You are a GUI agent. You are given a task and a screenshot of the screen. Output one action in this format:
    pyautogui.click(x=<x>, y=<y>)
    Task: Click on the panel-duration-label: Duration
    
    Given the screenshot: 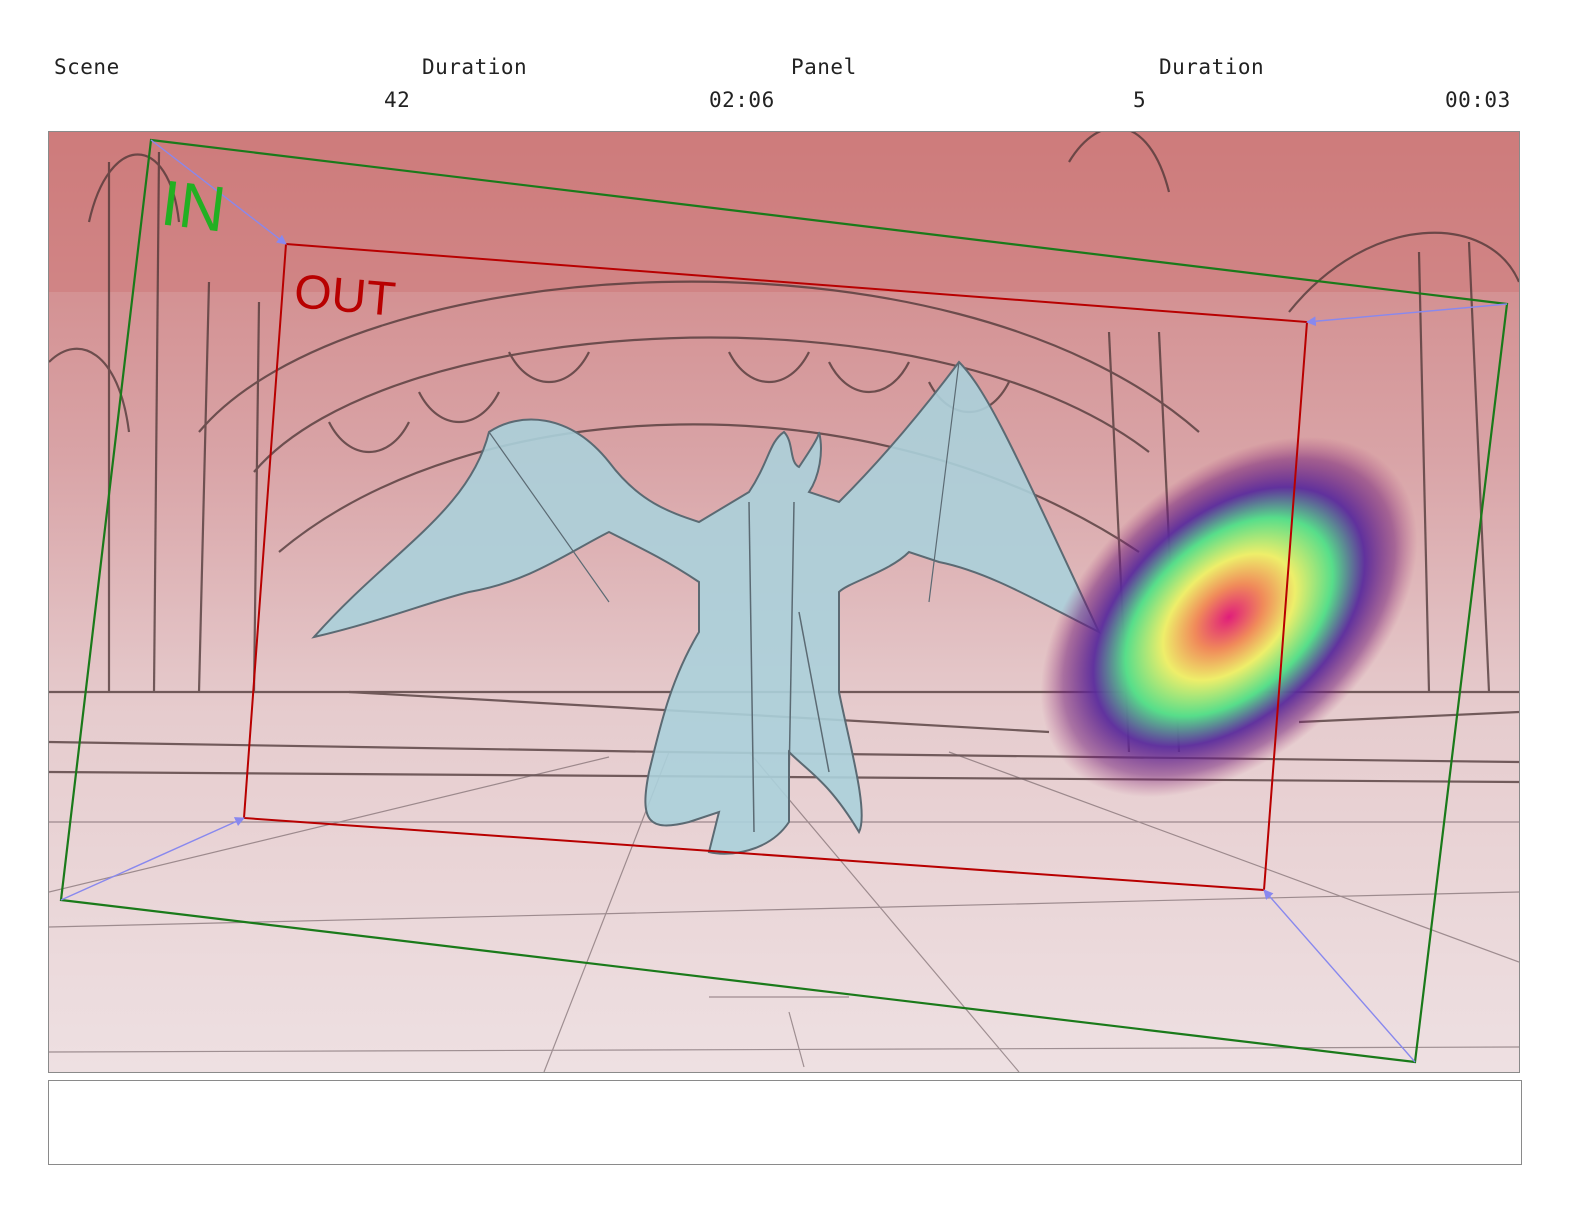 What is the action you would take?
    pyautogui.click(x=1212, y=67)
    